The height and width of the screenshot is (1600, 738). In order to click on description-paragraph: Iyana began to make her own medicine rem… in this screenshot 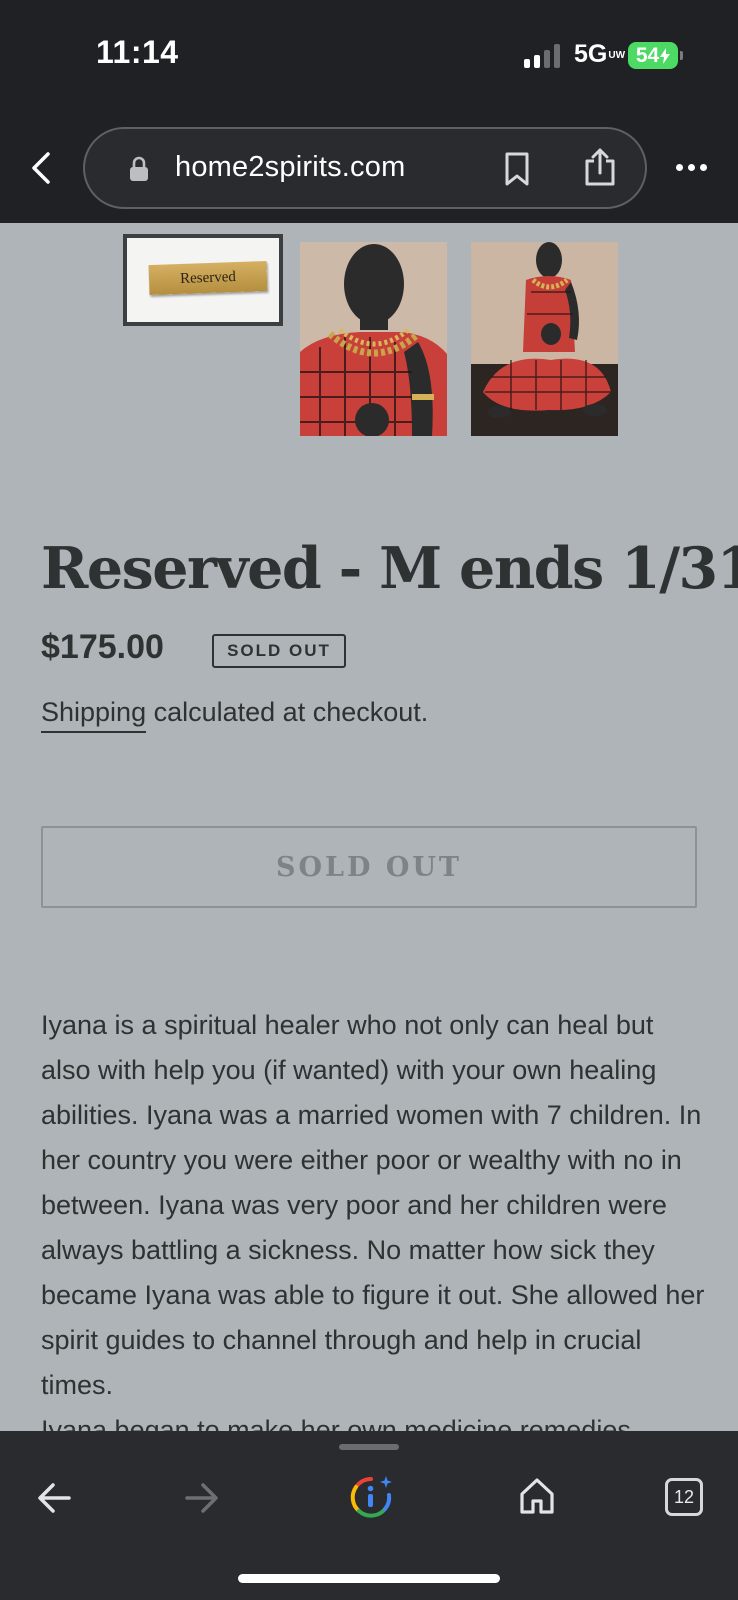, I will do `click(336, 1423)`.